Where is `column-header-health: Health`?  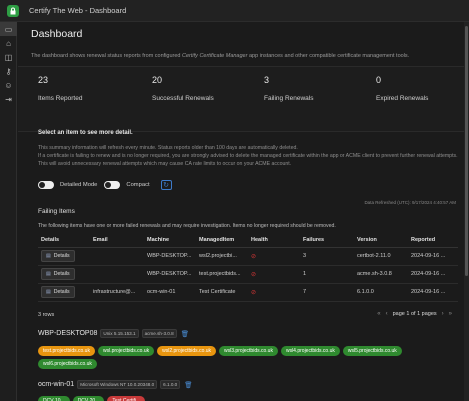 column-header-health: Health is located at coordinates (274, 241).